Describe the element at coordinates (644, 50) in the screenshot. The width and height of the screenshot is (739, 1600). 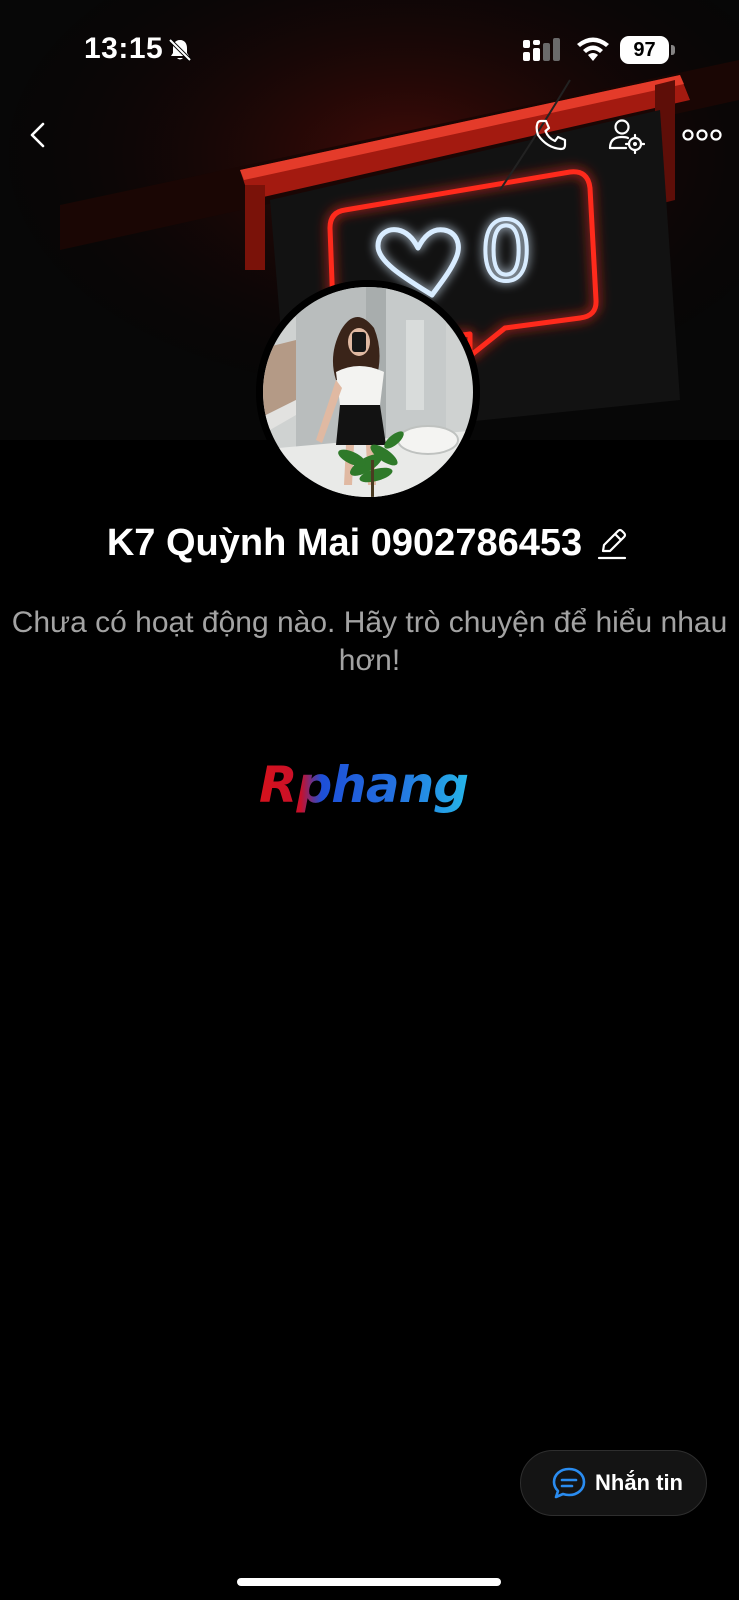
I see `battery-level: 97` at that location.